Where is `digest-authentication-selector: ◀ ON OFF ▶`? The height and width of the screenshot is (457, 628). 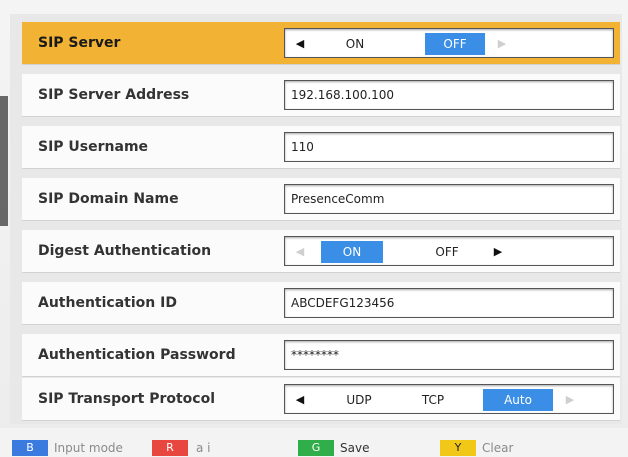
digest-authentication-selector: ◀ ON OFF ▶ is located at coordinates (449, 251).